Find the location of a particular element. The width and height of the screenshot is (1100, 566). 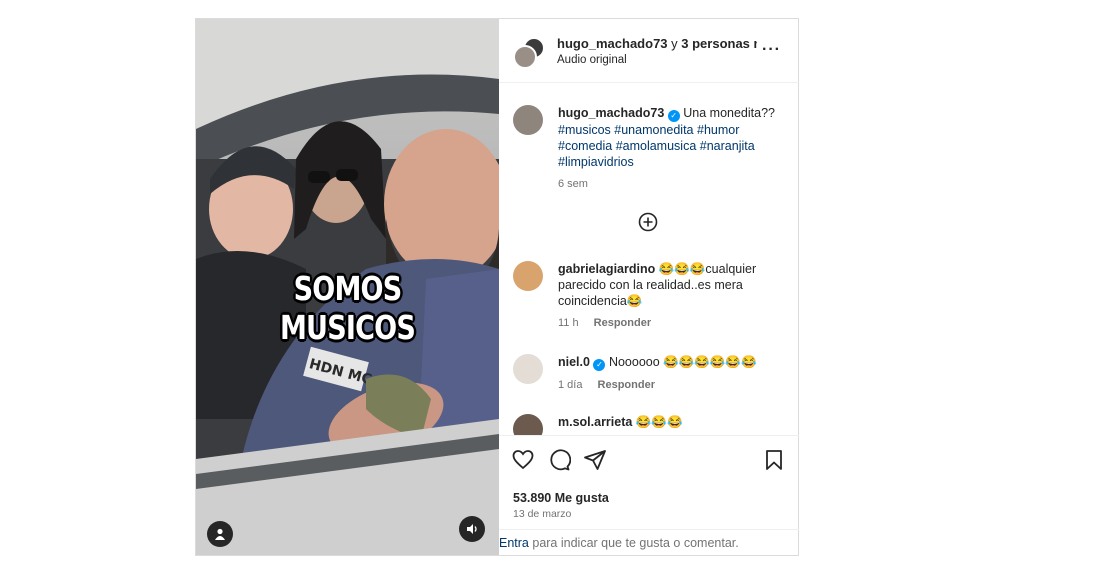

comment-icon is located at coordinates (559, 460).